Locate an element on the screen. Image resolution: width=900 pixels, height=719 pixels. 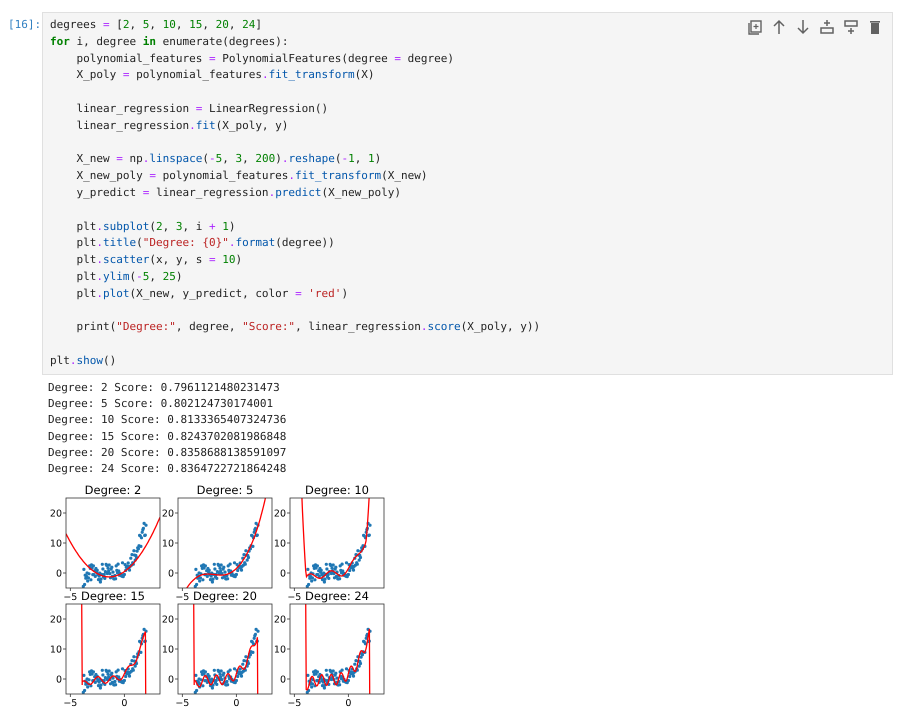
plot-title: Degree: 24 is located at coordinates (337, 595).